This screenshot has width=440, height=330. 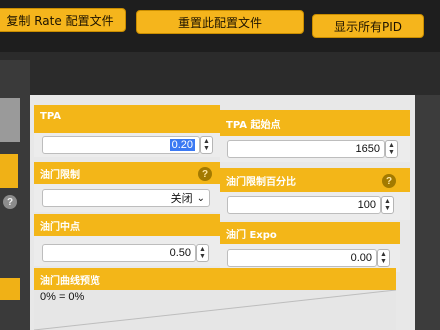 I want to click on tpa-breakpoint-input: 1650, so click(x=306, y=149).